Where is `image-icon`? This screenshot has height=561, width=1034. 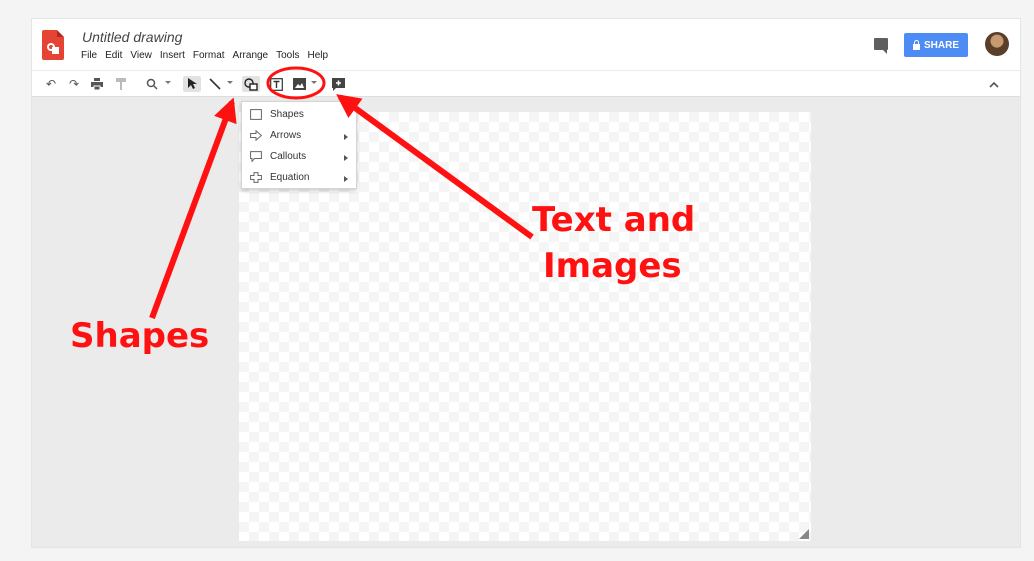 image-icon is located at coordinates (299, 84).